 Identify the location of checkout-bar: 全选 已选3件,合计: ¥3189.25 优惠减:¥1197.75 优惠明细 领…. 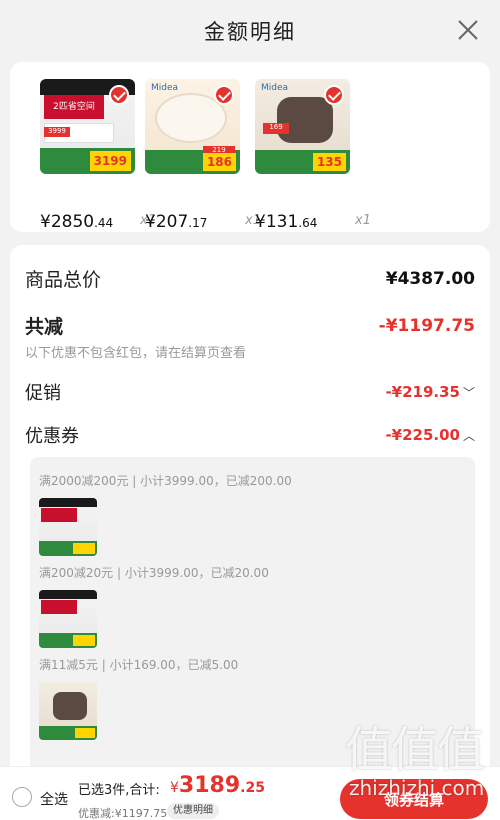
(250, 793).